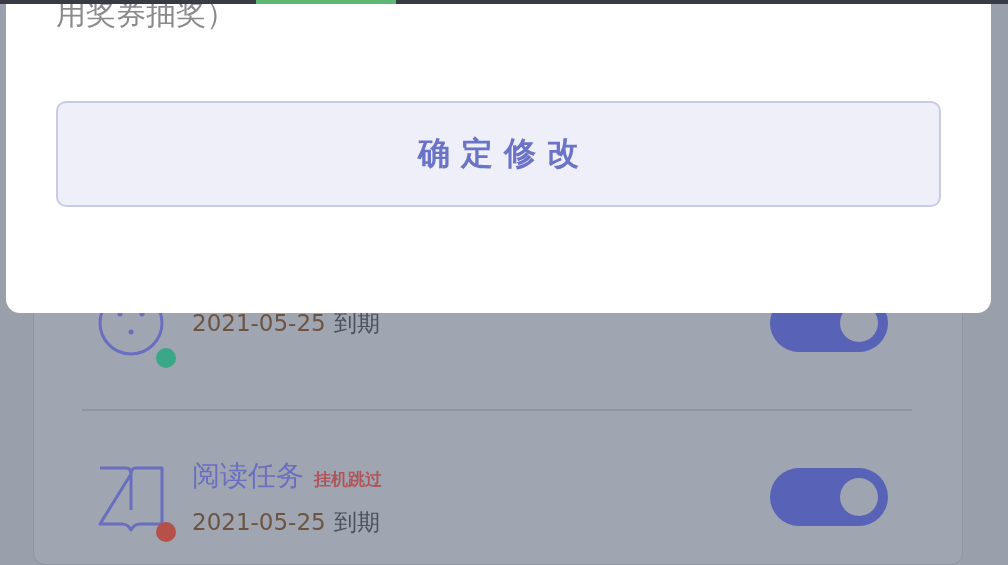  Describe the element at coordinates (348, 479) in the screenshot. I see `task-tag: 挂机跳过` at that location.